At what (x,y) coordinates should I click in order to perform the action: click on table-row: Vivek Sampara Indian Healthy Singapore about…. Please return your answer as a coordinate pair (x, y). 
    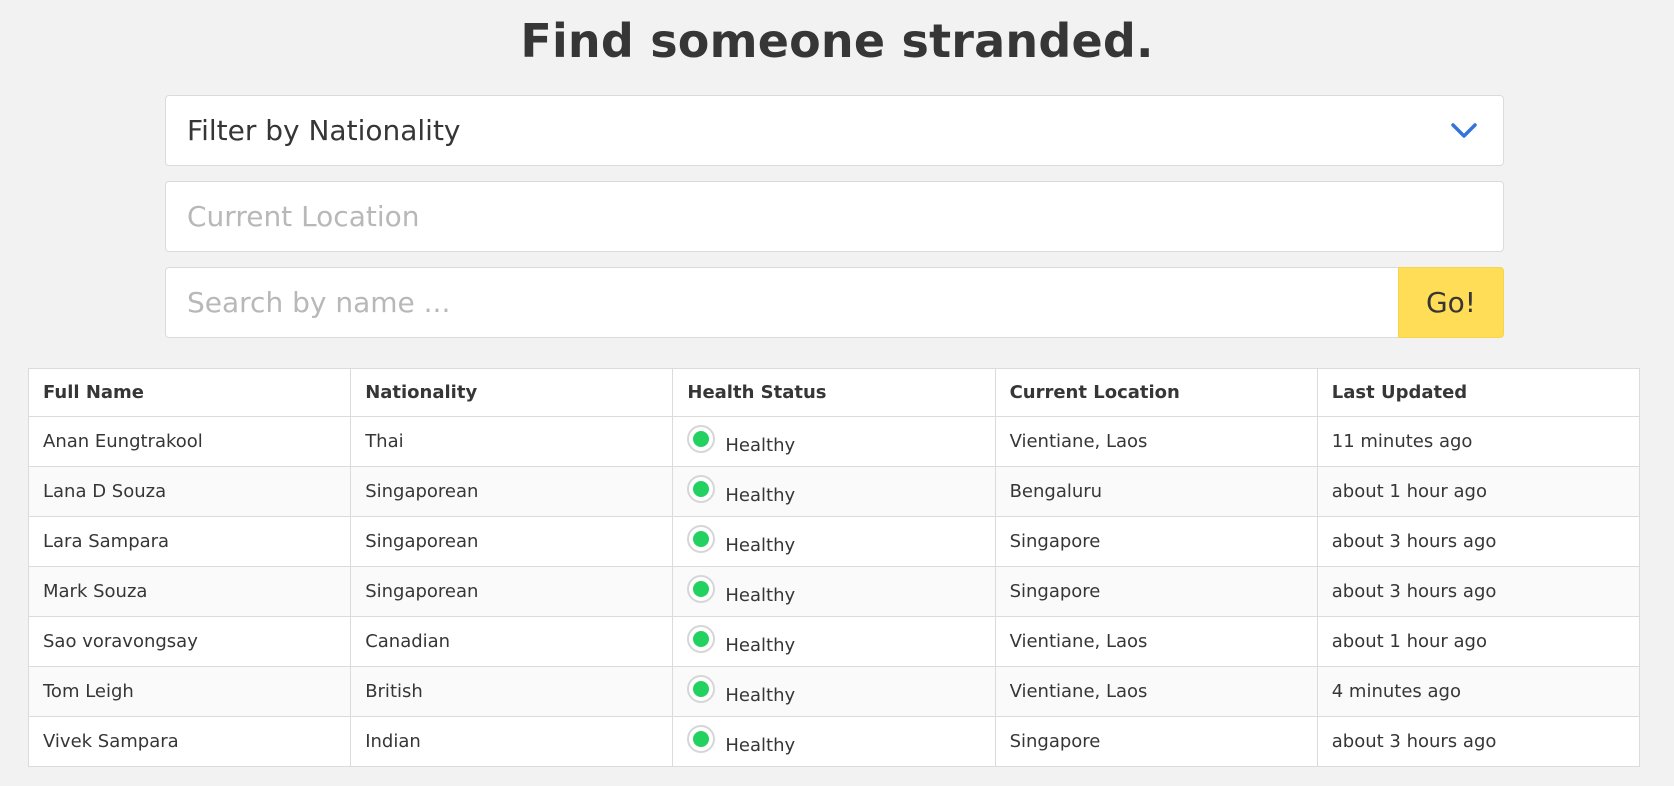
    Looking at the image, I should click on (834, 741).